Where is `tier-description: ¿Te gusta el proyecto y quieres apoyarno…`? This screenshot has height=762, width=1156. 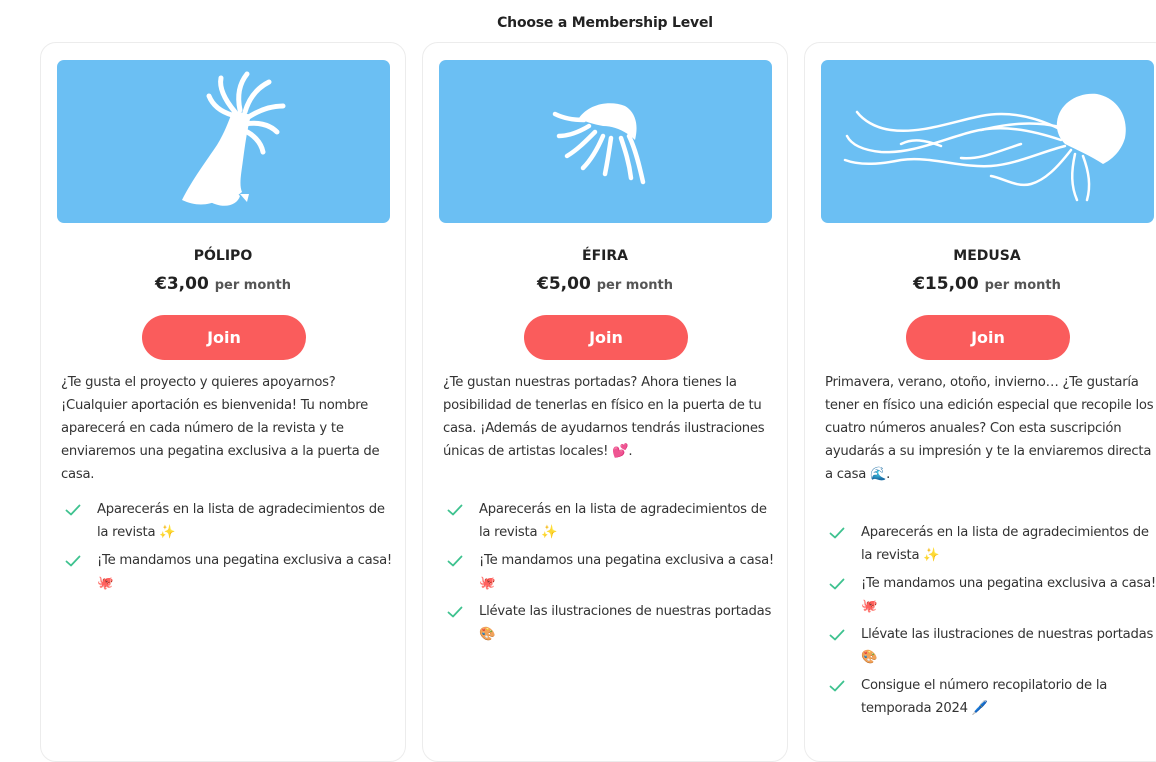 tier-description: ¿Te gusta el proyecto y quieres apoyarno… is located at coordinates (220, 428).